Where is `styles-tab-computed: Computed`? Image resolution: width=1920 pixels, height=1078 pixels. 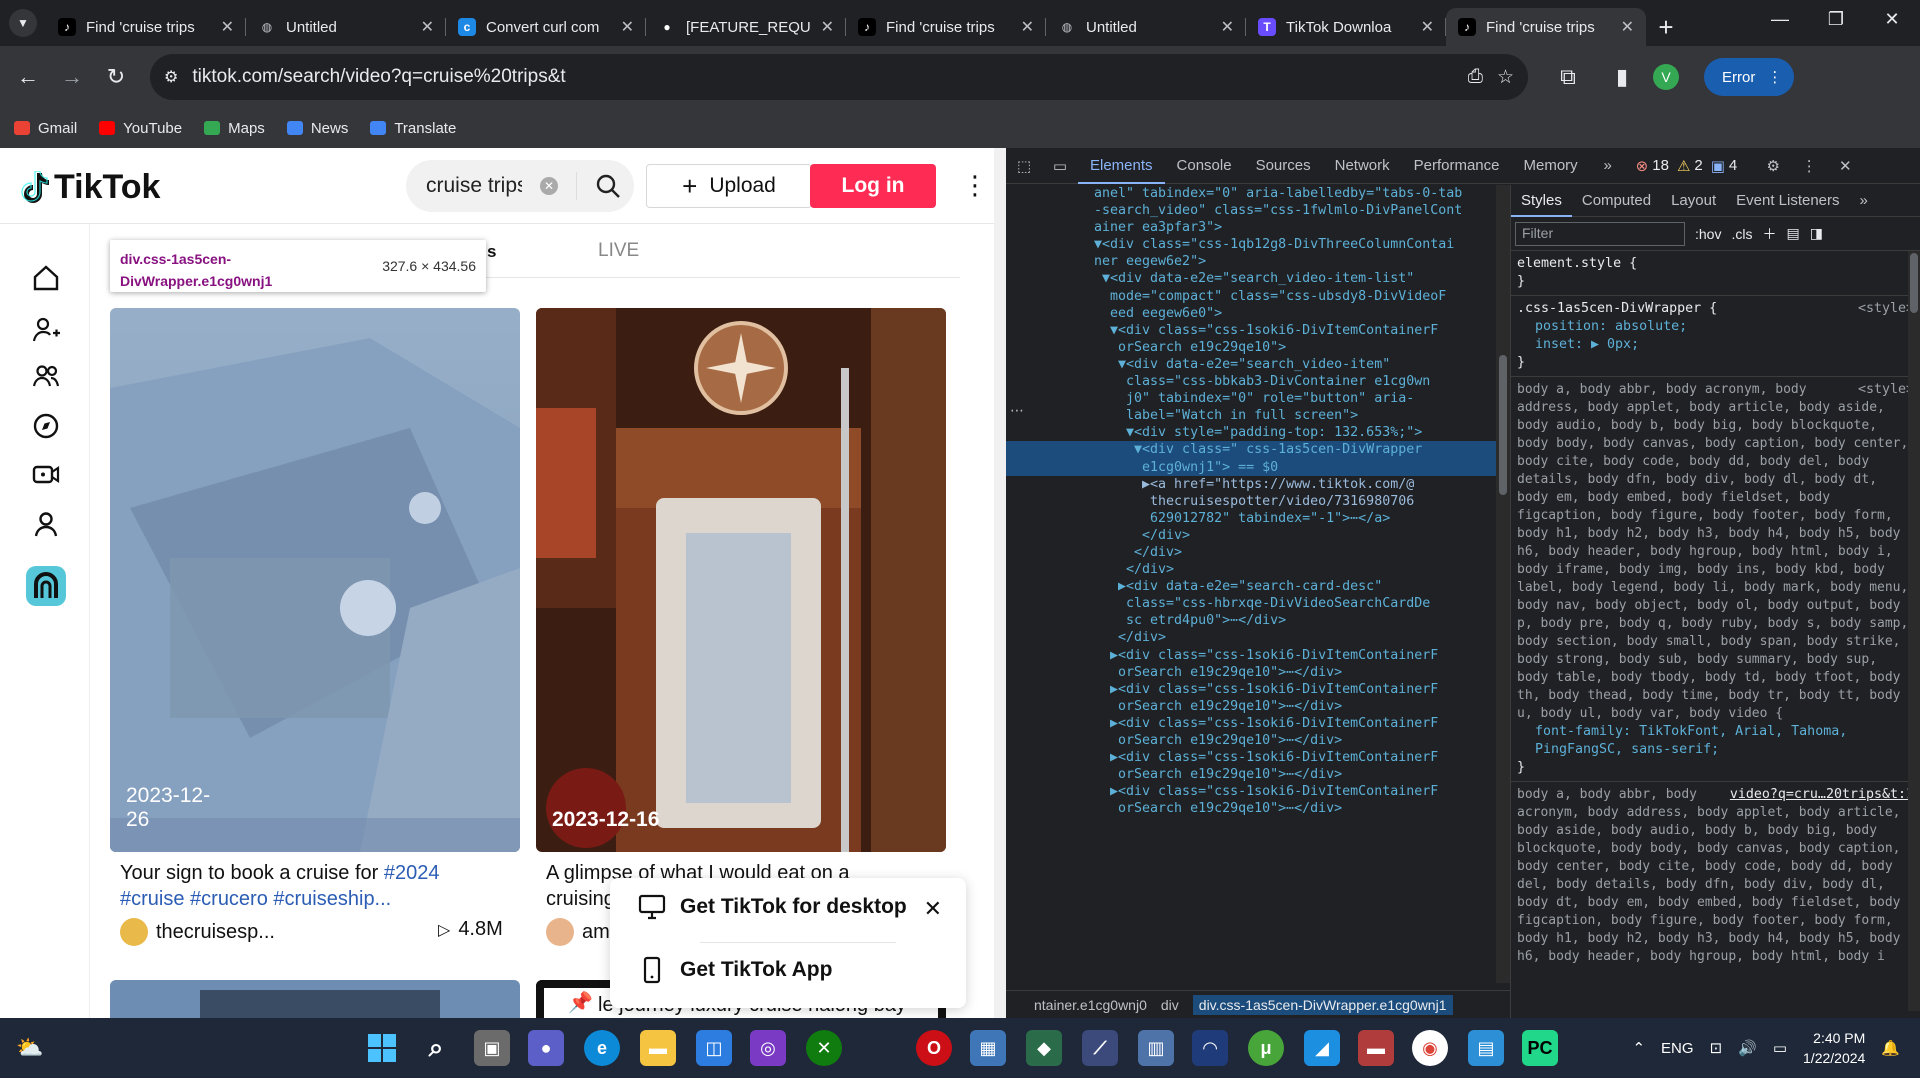
styles-tab-computed: Computed is located at coordinates (1616, 201).